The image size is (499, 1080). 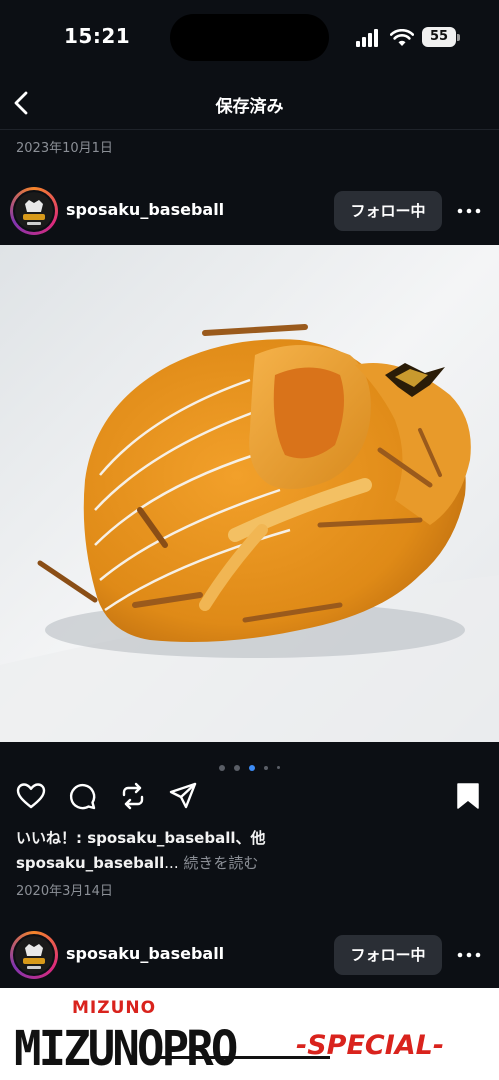 I want to click on status-icons: 55, so click(x=411, y=38).